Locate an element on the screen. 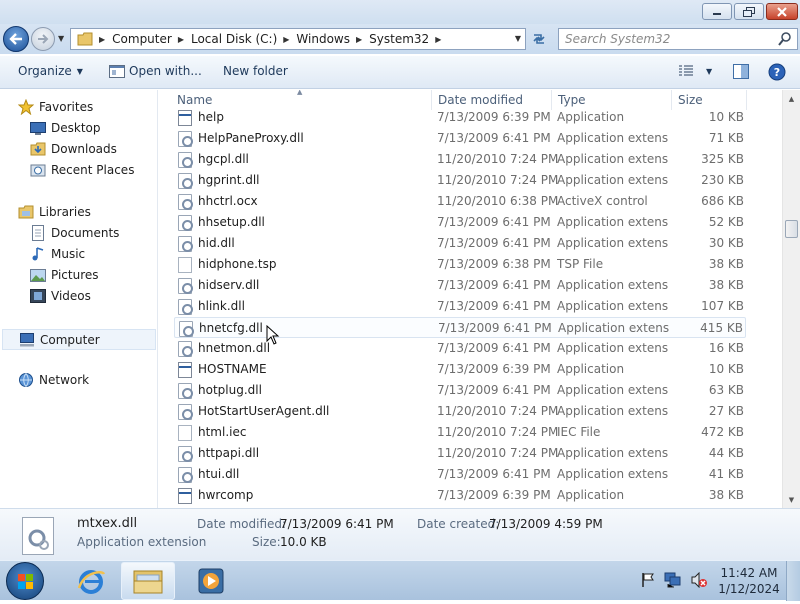 The width and height of the screenshot is (800, 604). breadcrumb-system32: System32 is located at coordinates (399, 39).